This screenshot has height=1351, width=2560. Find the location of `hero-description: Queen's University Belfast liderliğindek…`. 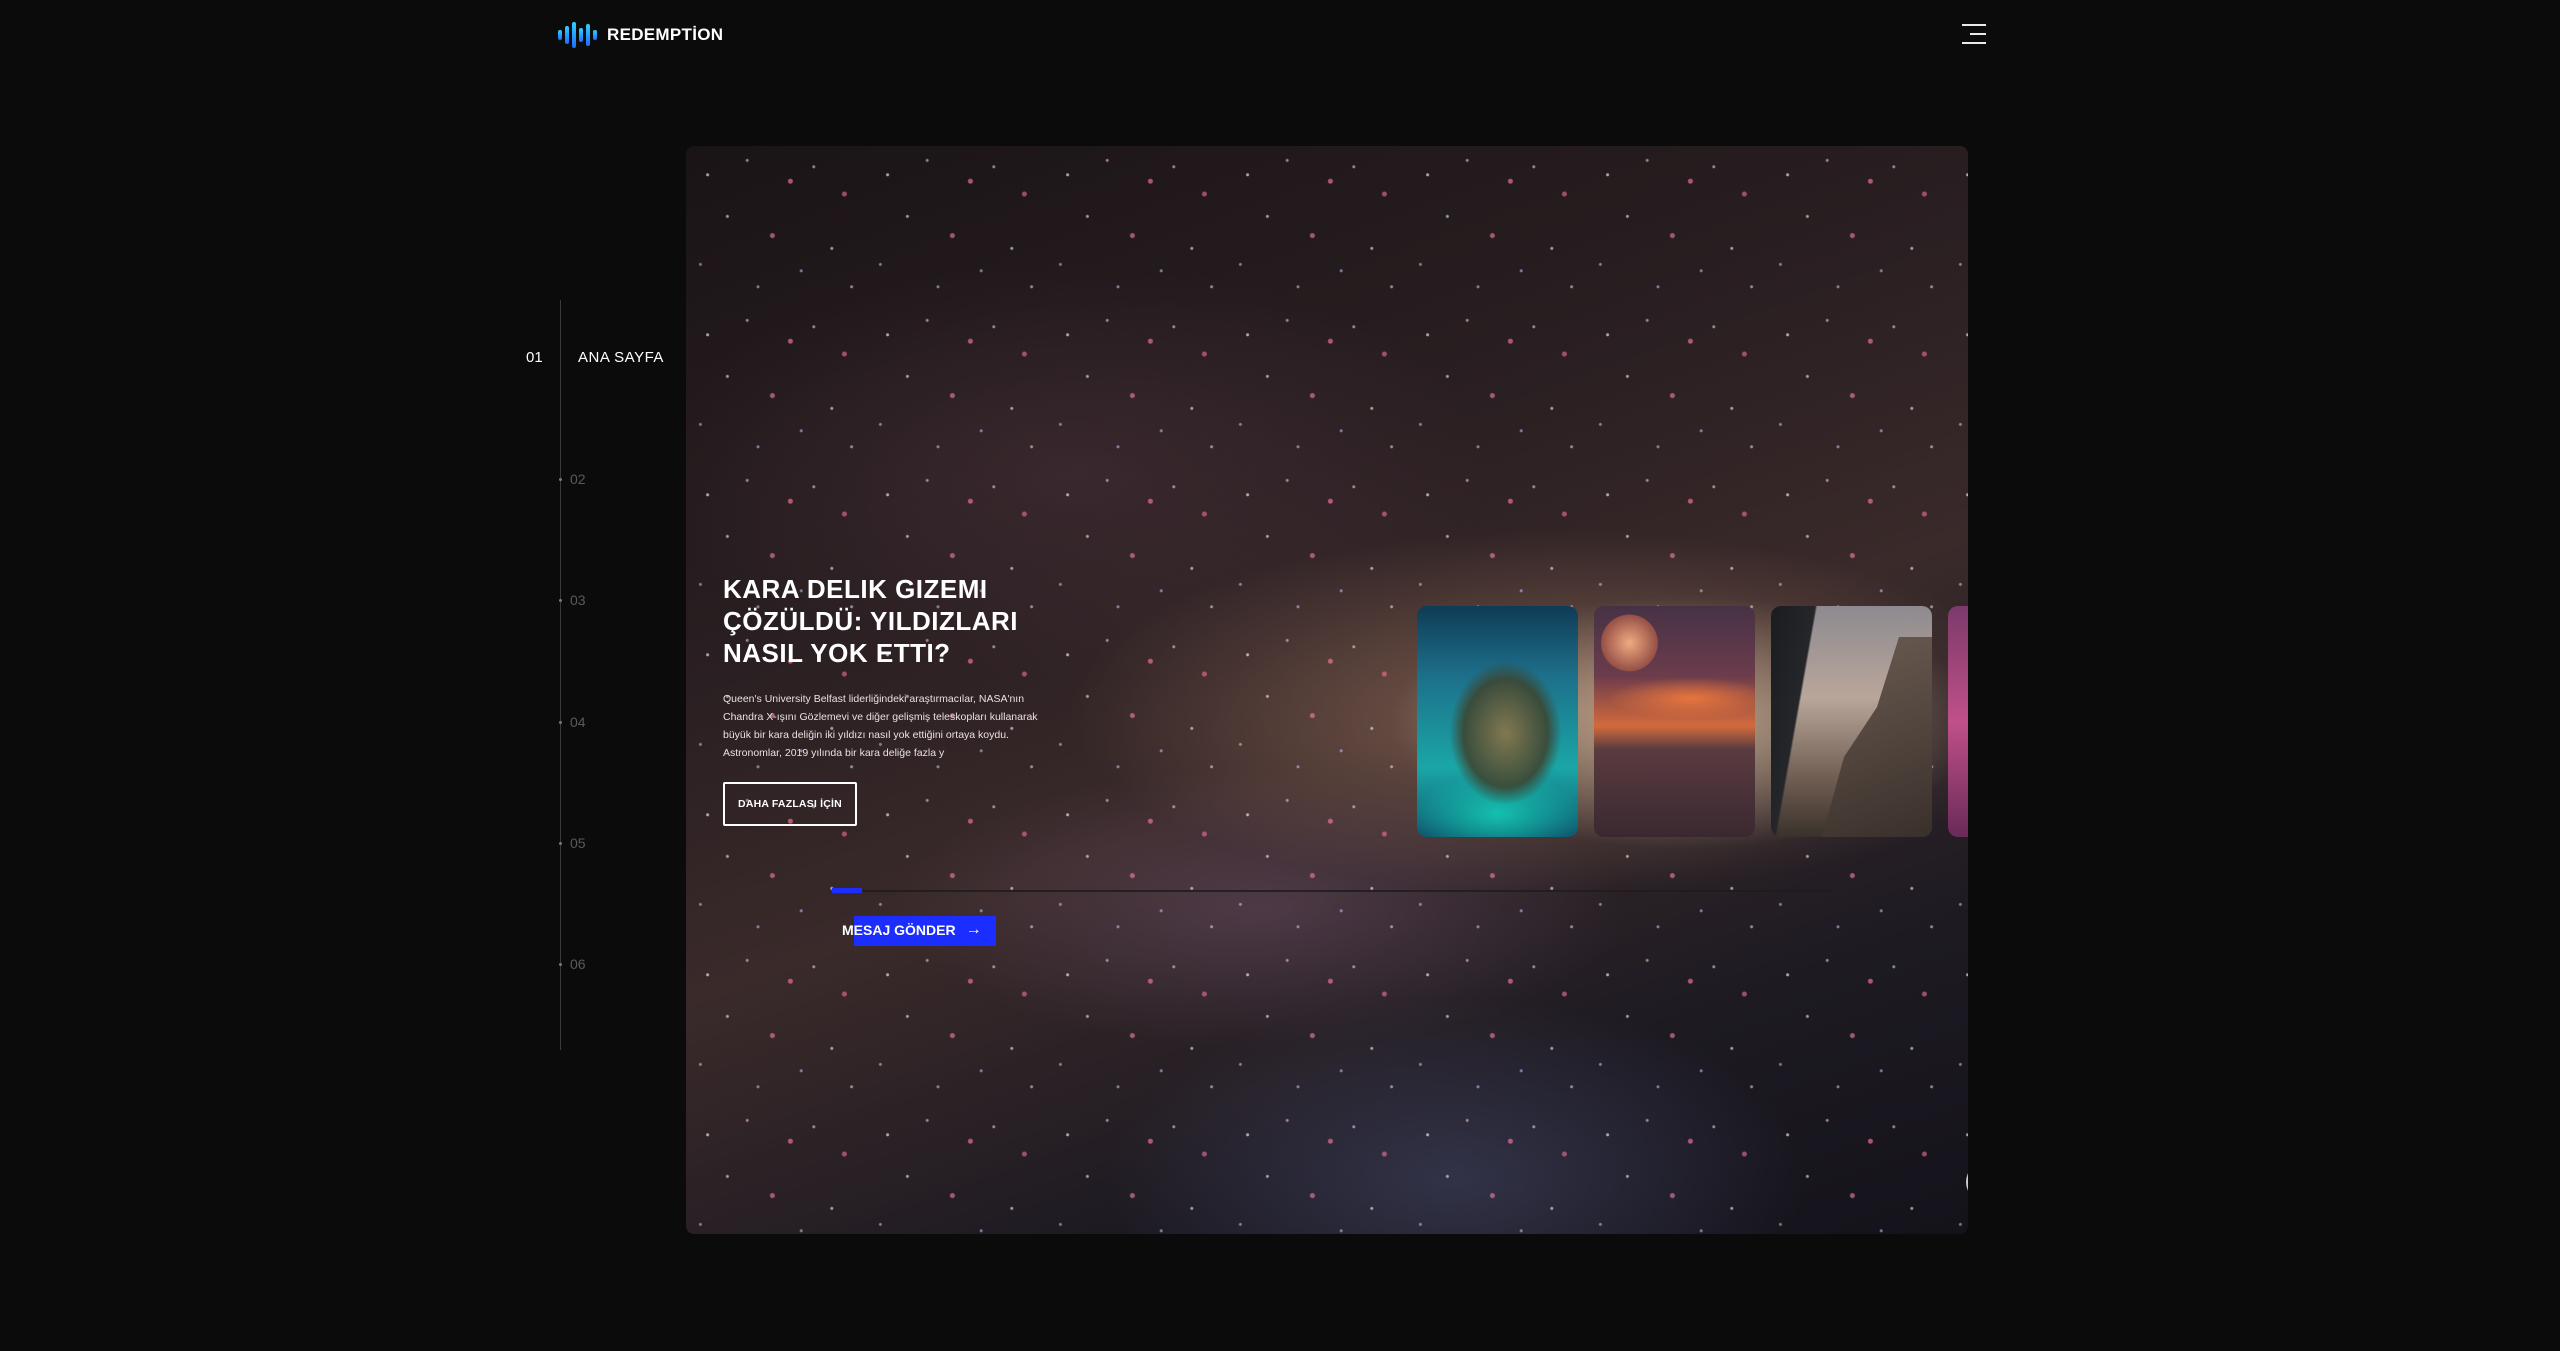

hero-description: Queen's University Belfast liderliğindek… is located at coordinates (880, 726).